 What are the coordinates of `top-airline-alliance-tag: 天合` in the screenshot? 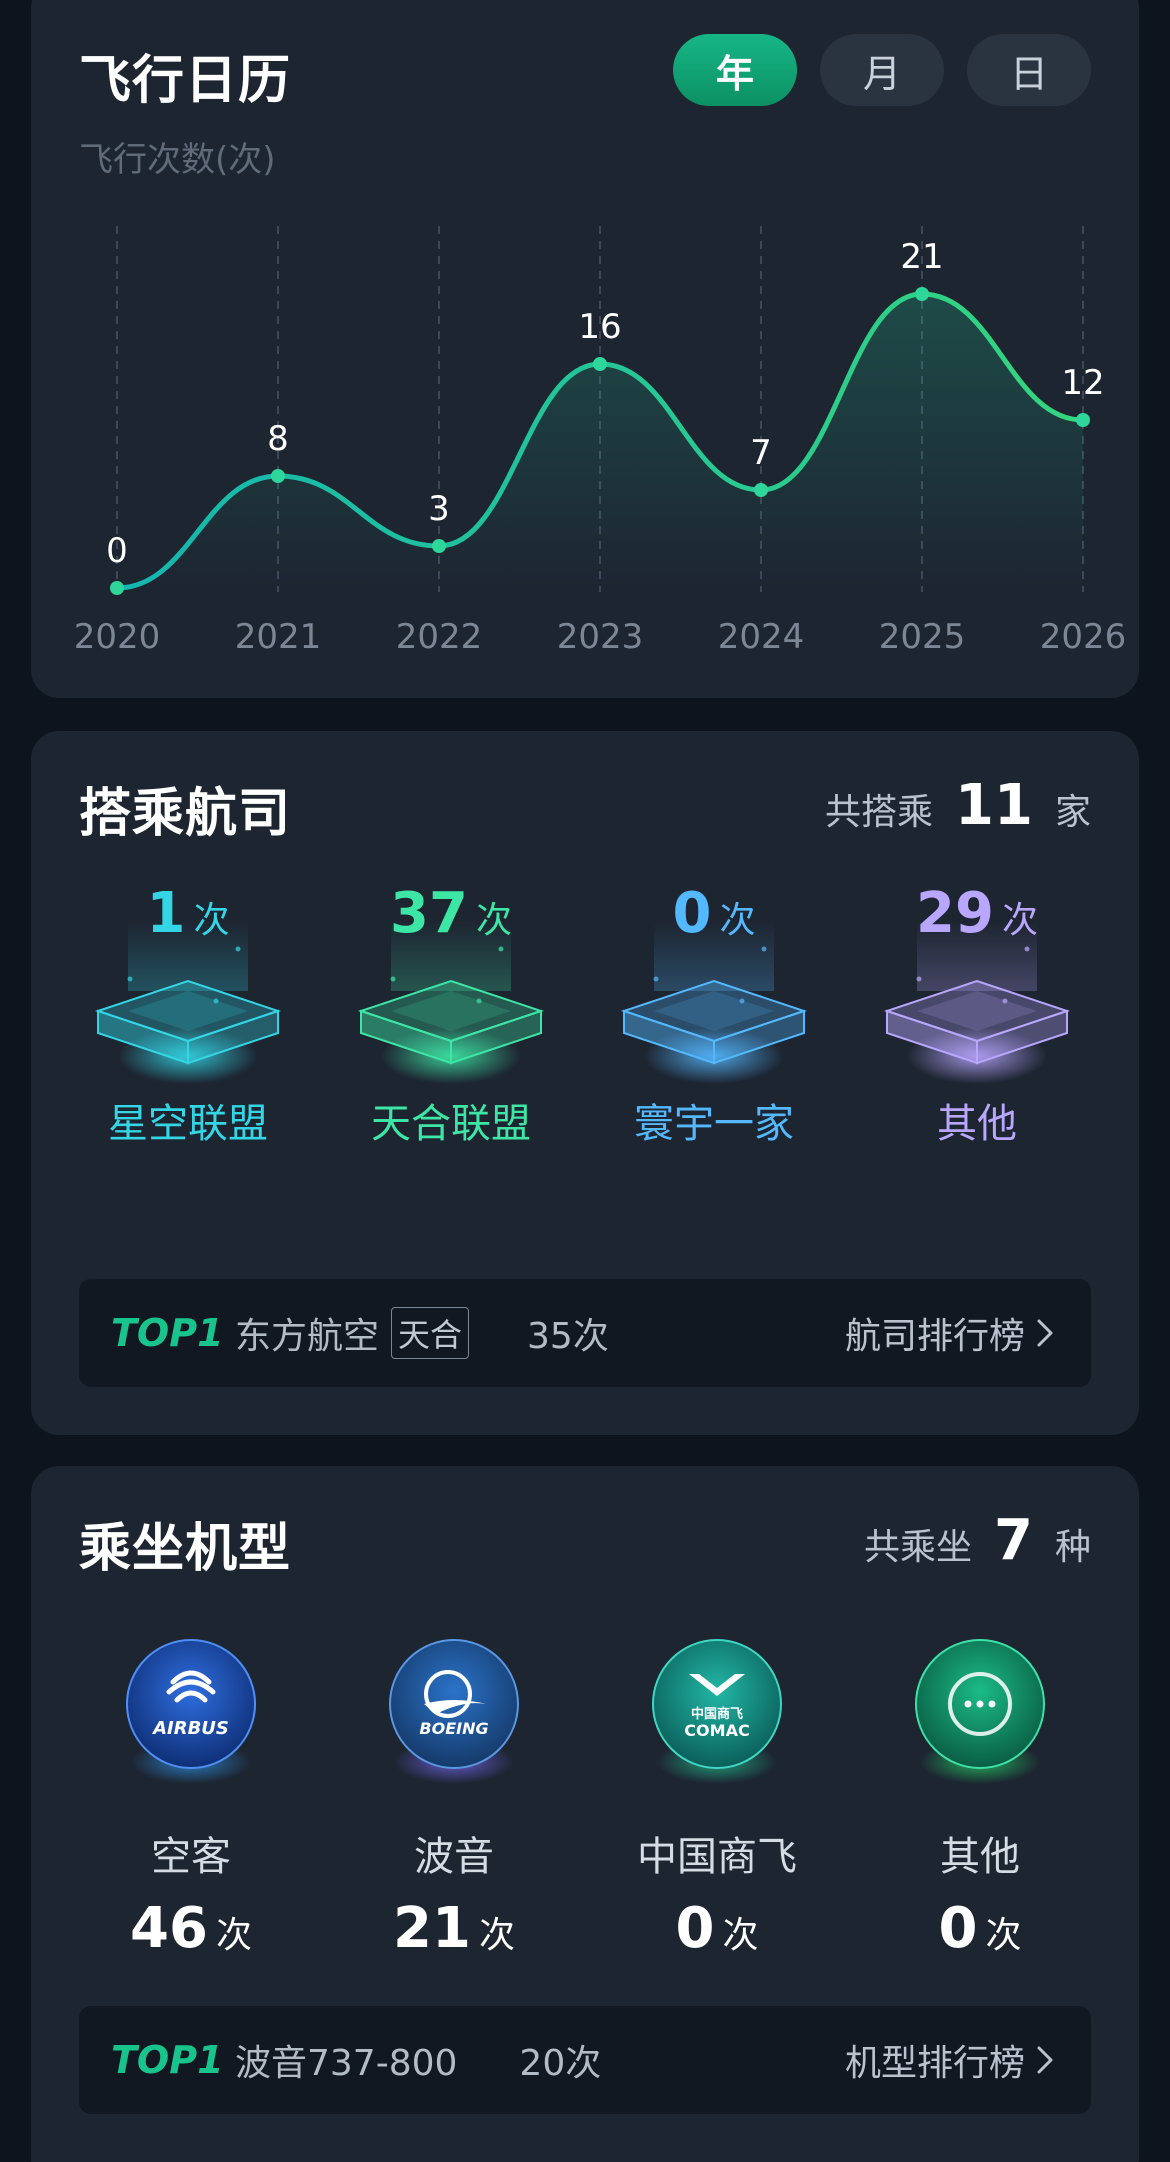 It's located at (430, 1333).